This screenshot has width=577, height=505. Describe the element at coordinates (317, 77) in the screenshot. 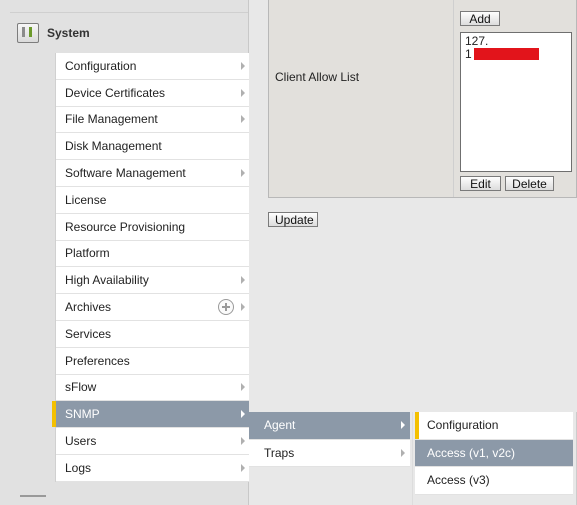

I see `client-allow-list-label: Client Allow List` at that location.